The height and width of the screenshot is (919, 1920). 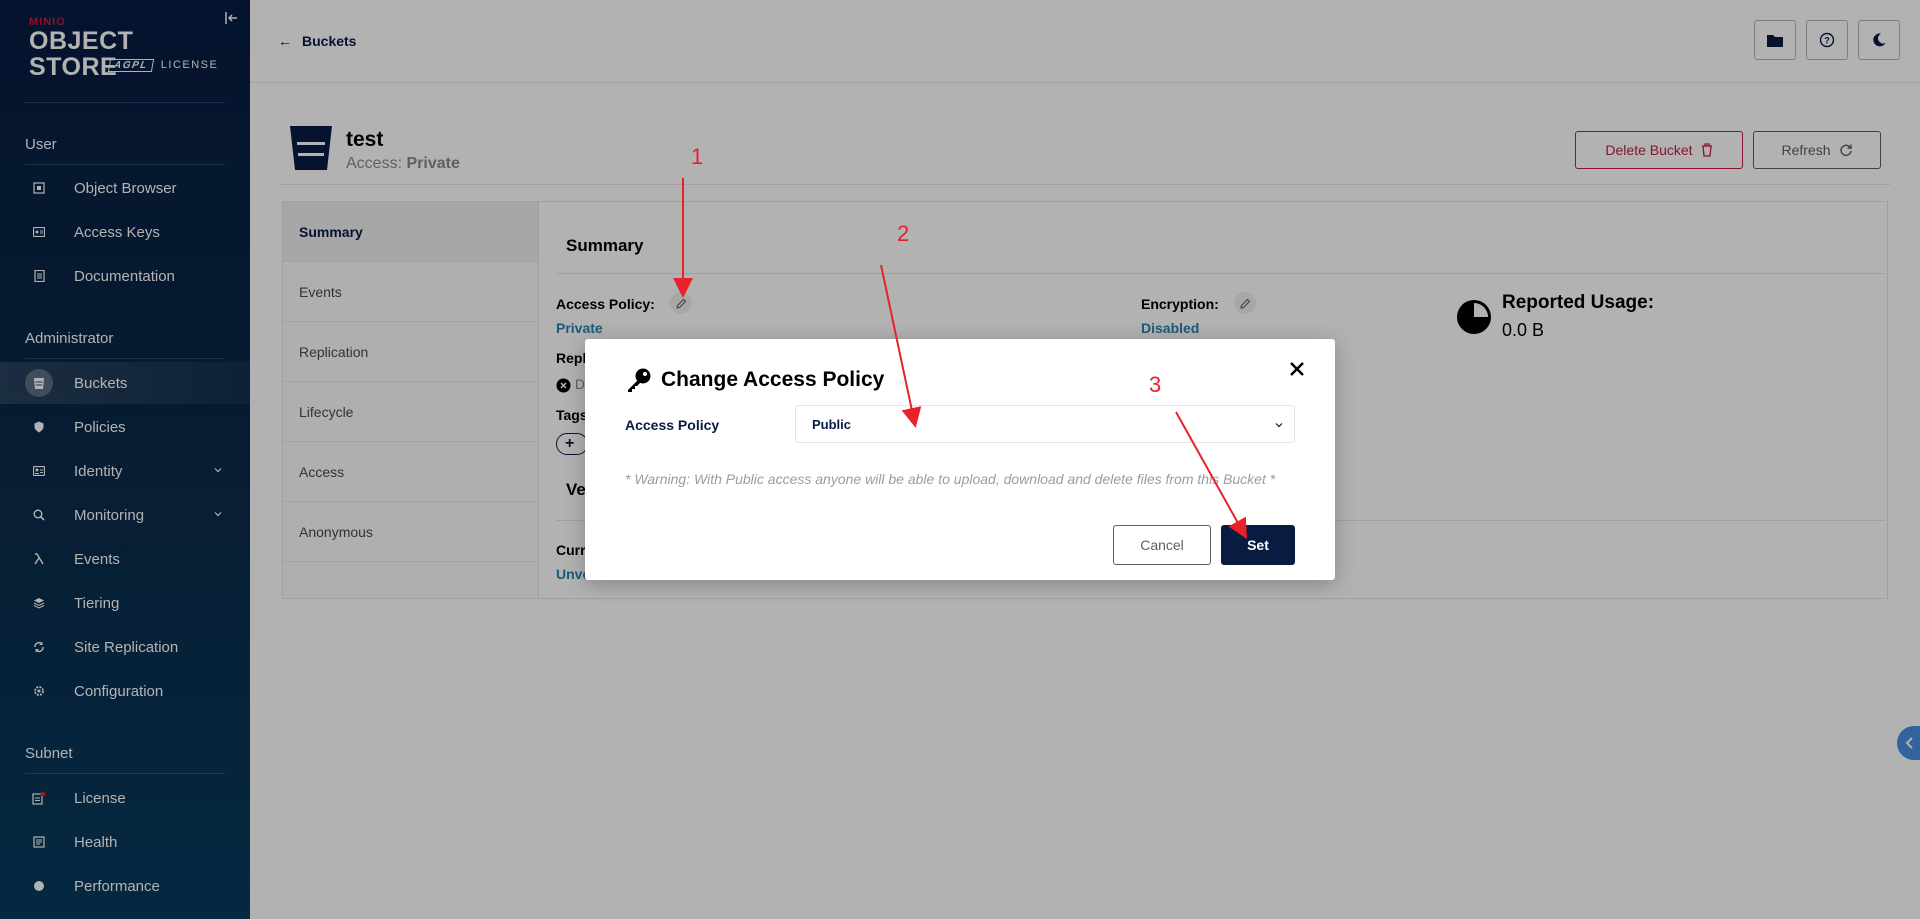 I want to click on access-policy-select: Public, so click(x=1045, y=424).